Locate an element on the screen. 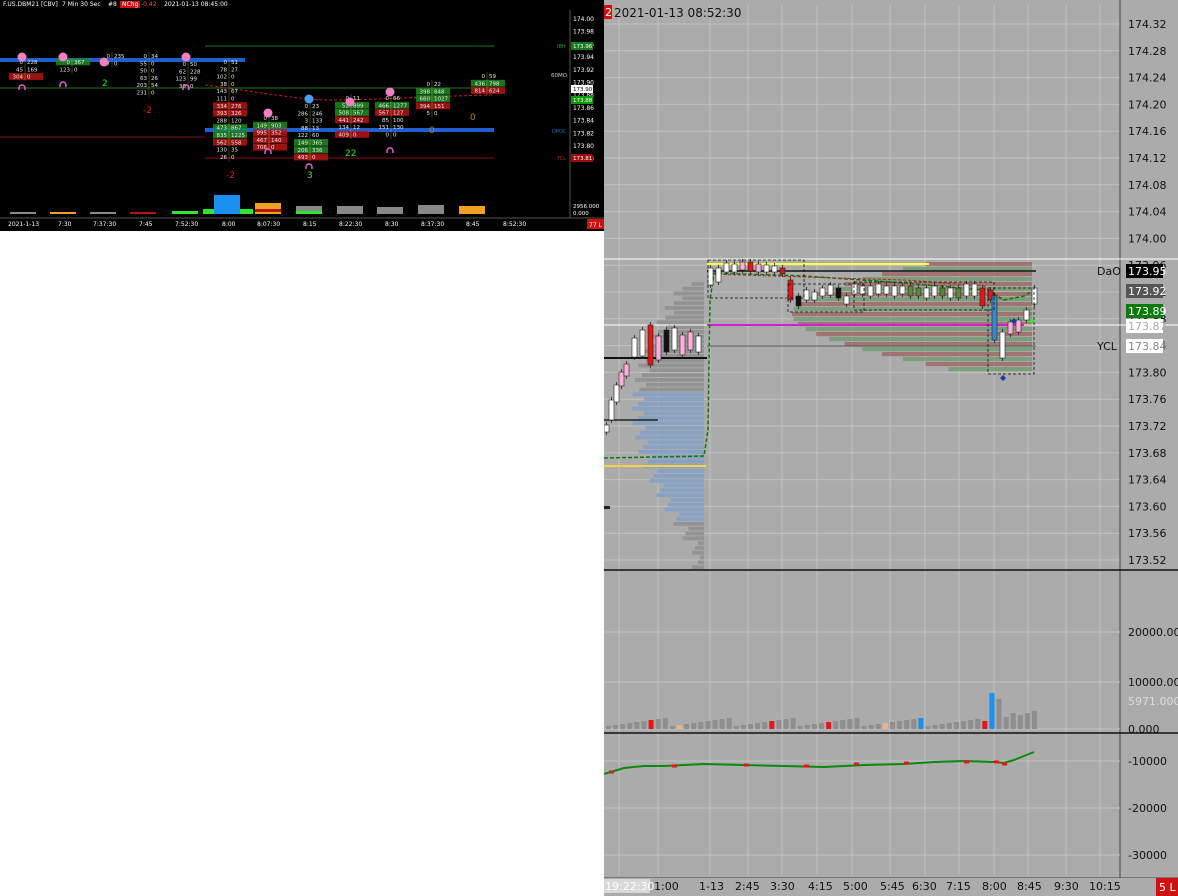 The width and height of the screenshot is (1178, 896). footprint-ask: 35 is located at coordinates (234, 151).